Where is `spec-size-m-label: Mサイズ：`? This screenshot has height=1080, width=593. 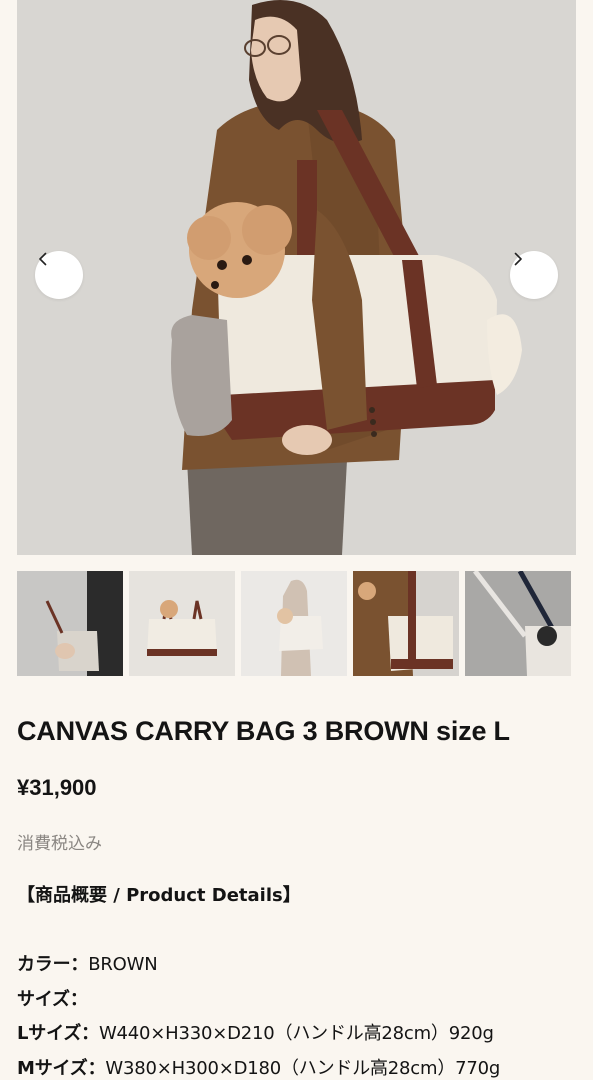
spec-size-m-label: Mサイズ： is located at coordinates (61, 1068).